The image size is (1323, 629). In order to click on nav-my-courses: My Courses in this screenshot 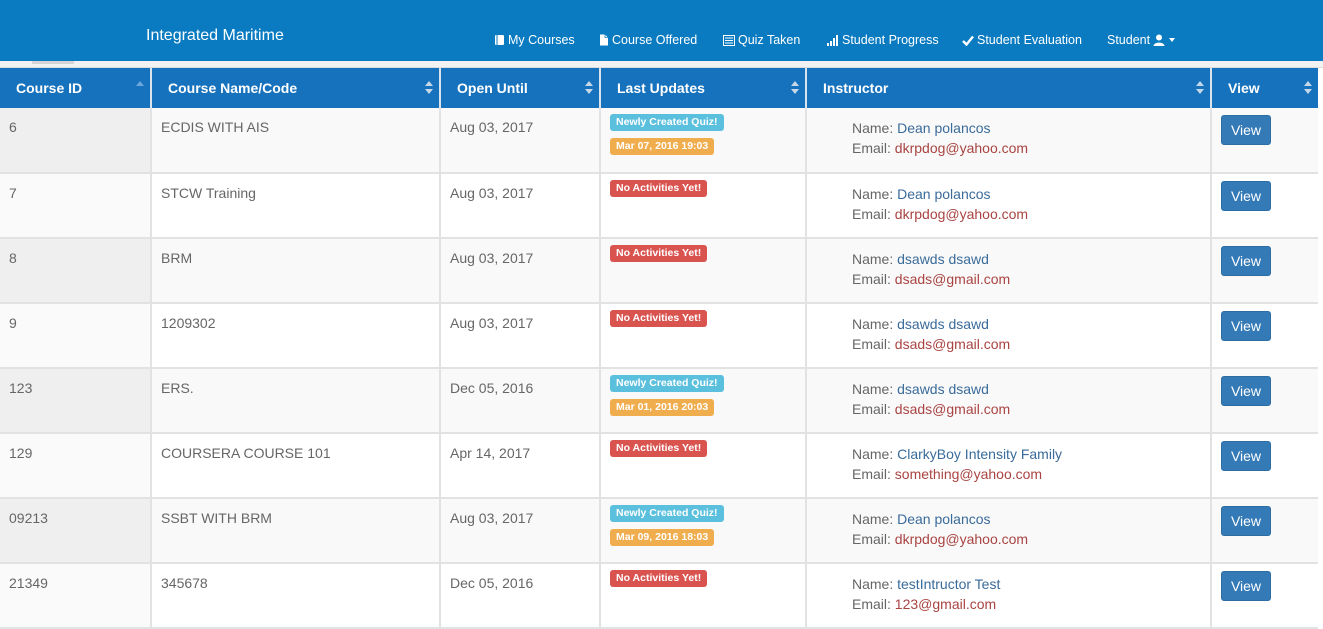, I will do `click(534, 40)`.